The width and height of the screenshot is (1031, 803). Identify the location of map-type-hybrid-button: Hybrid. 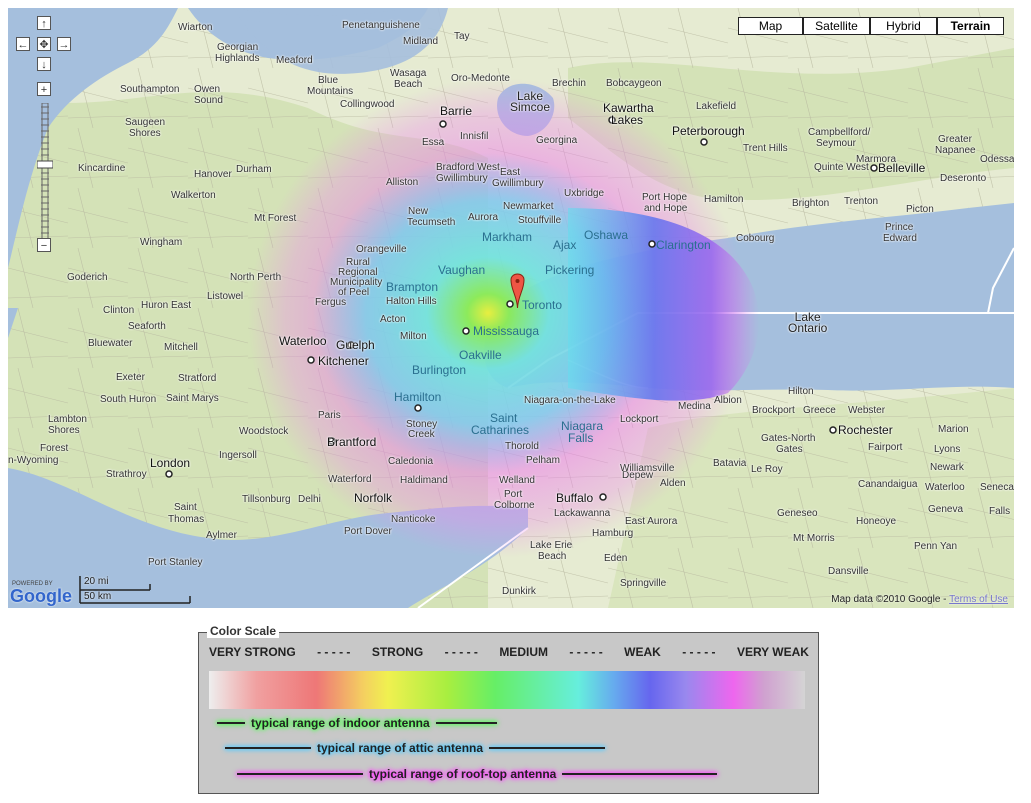
(903, 26).